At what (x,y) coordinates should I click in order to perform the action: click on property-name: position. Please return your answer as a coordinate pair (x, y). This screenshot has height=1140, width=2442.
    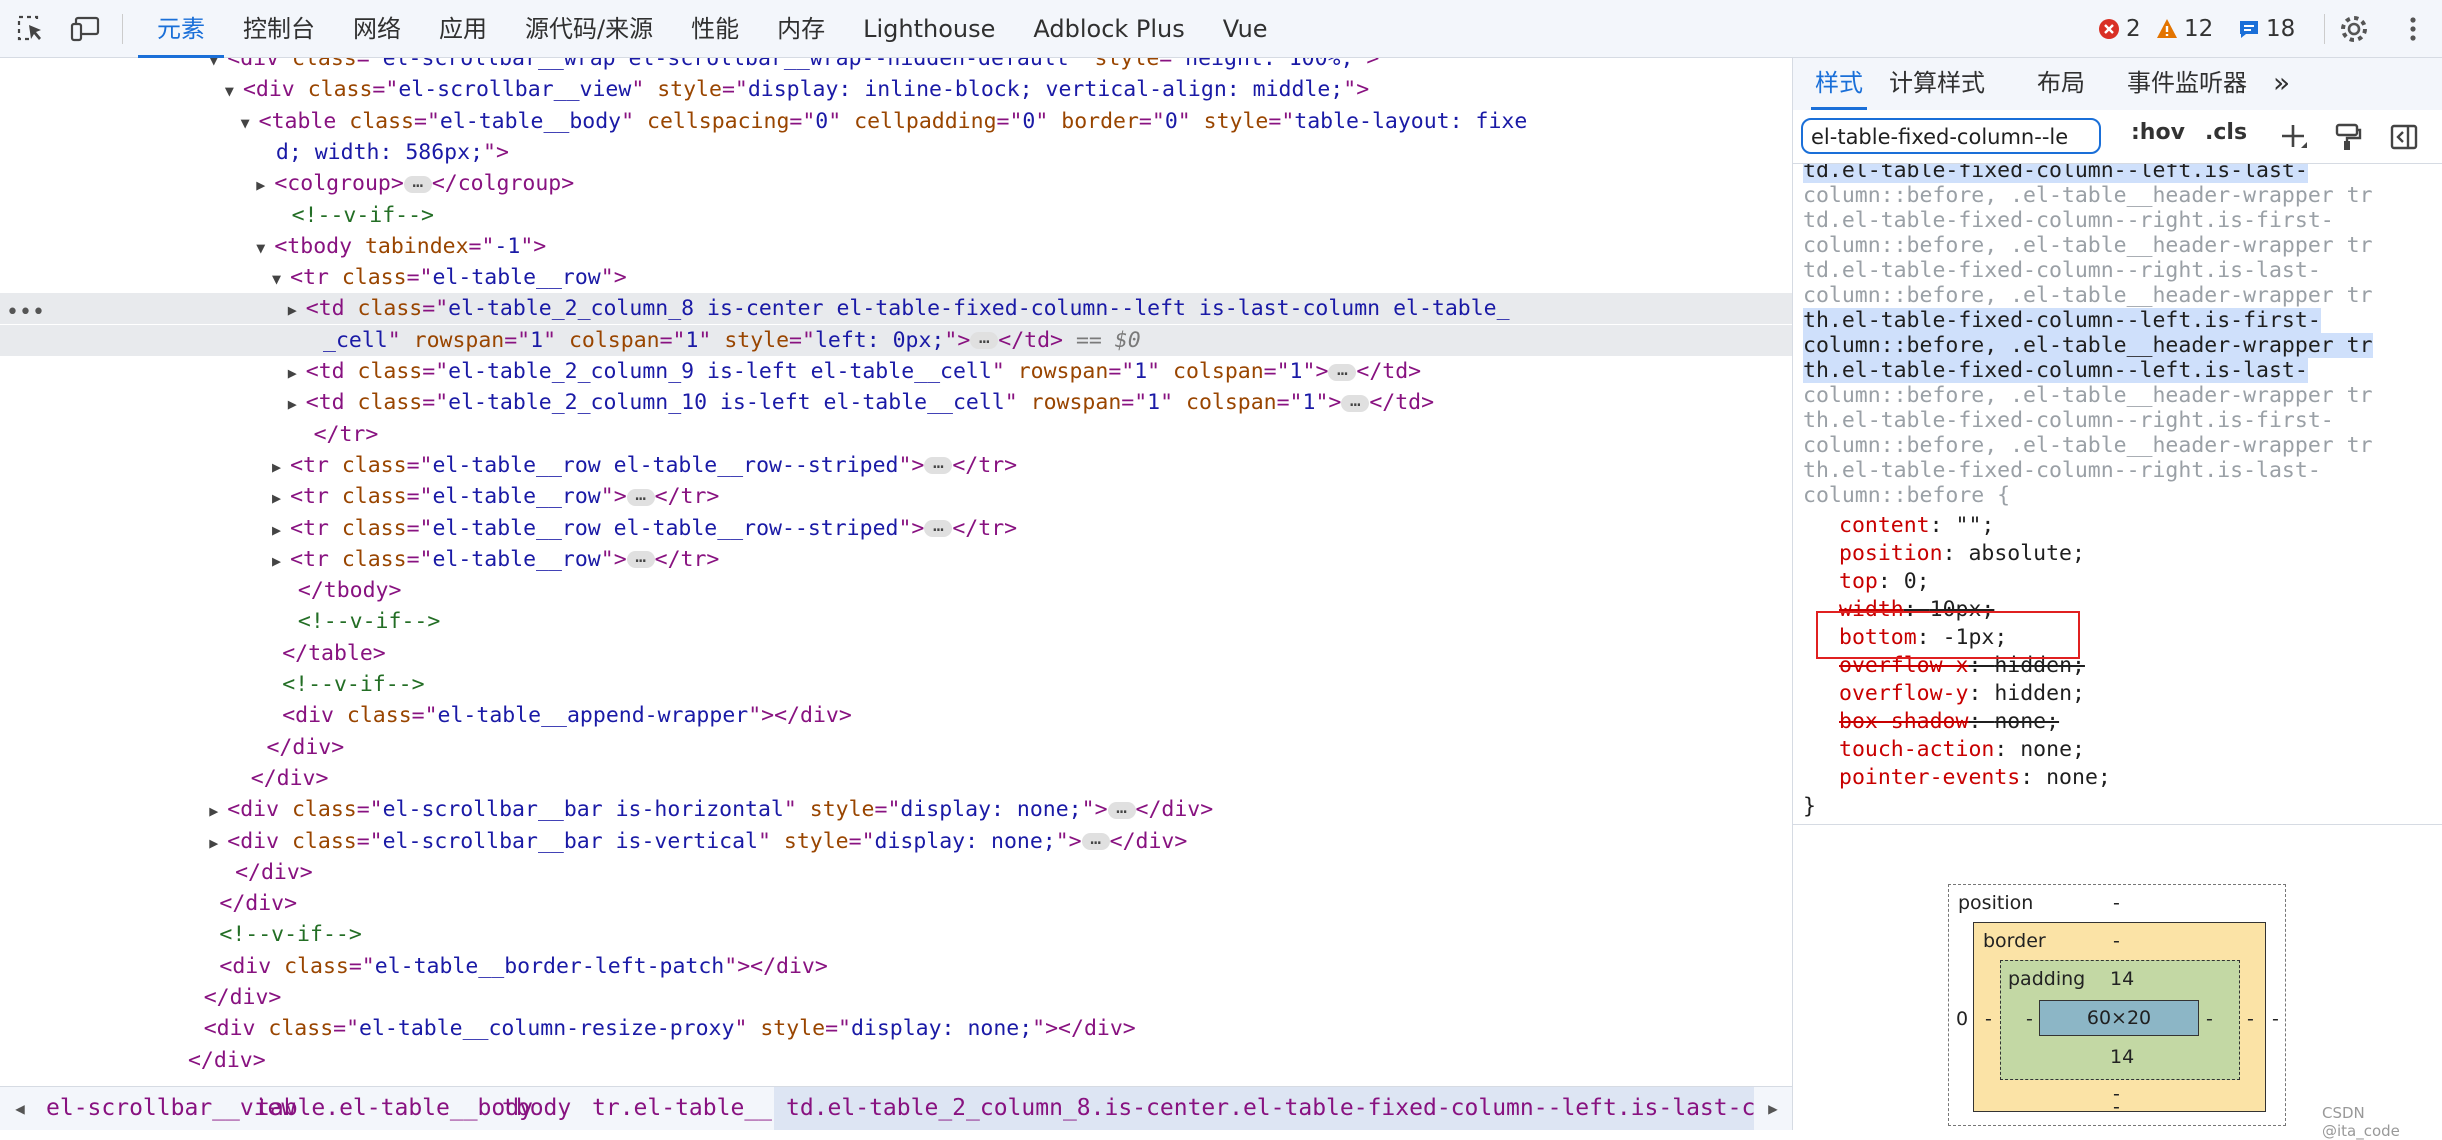
    Looking at the image, I should click on (1891, 553).